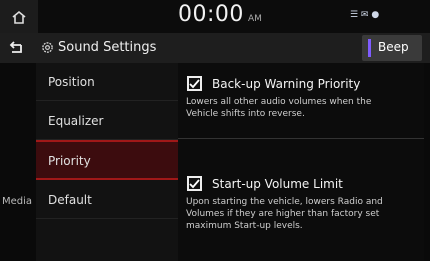 This screenshot has height=261, width=430. What do you see at coordinates (107, 121) in the screenshot?
I see `menu-item-equalizer: Equalizer` at bounding box center [107, 121].